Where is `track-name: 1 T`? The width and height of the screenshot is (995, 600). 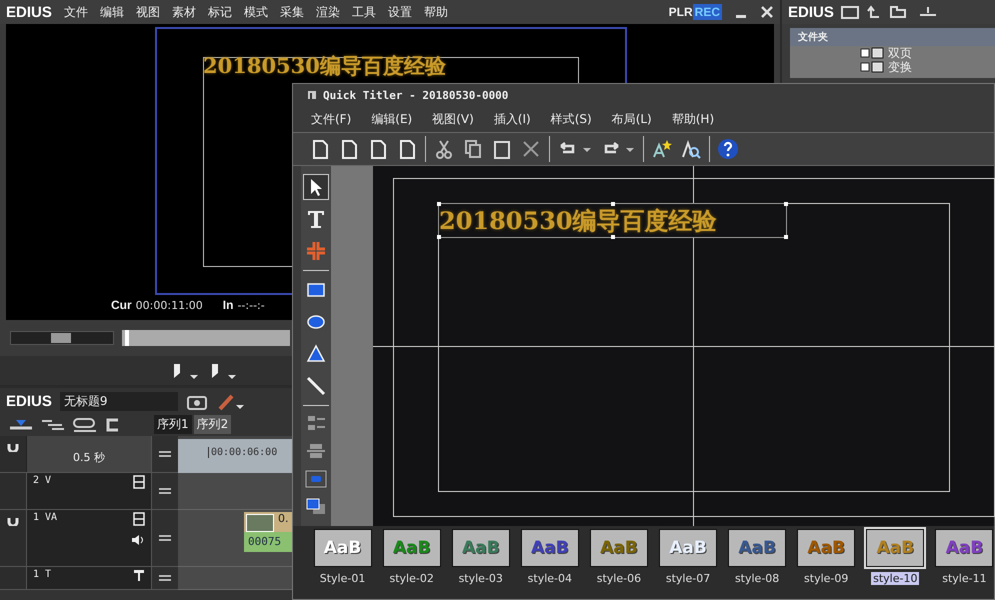
track-name: 1 T is located at coordinates (42, 574).